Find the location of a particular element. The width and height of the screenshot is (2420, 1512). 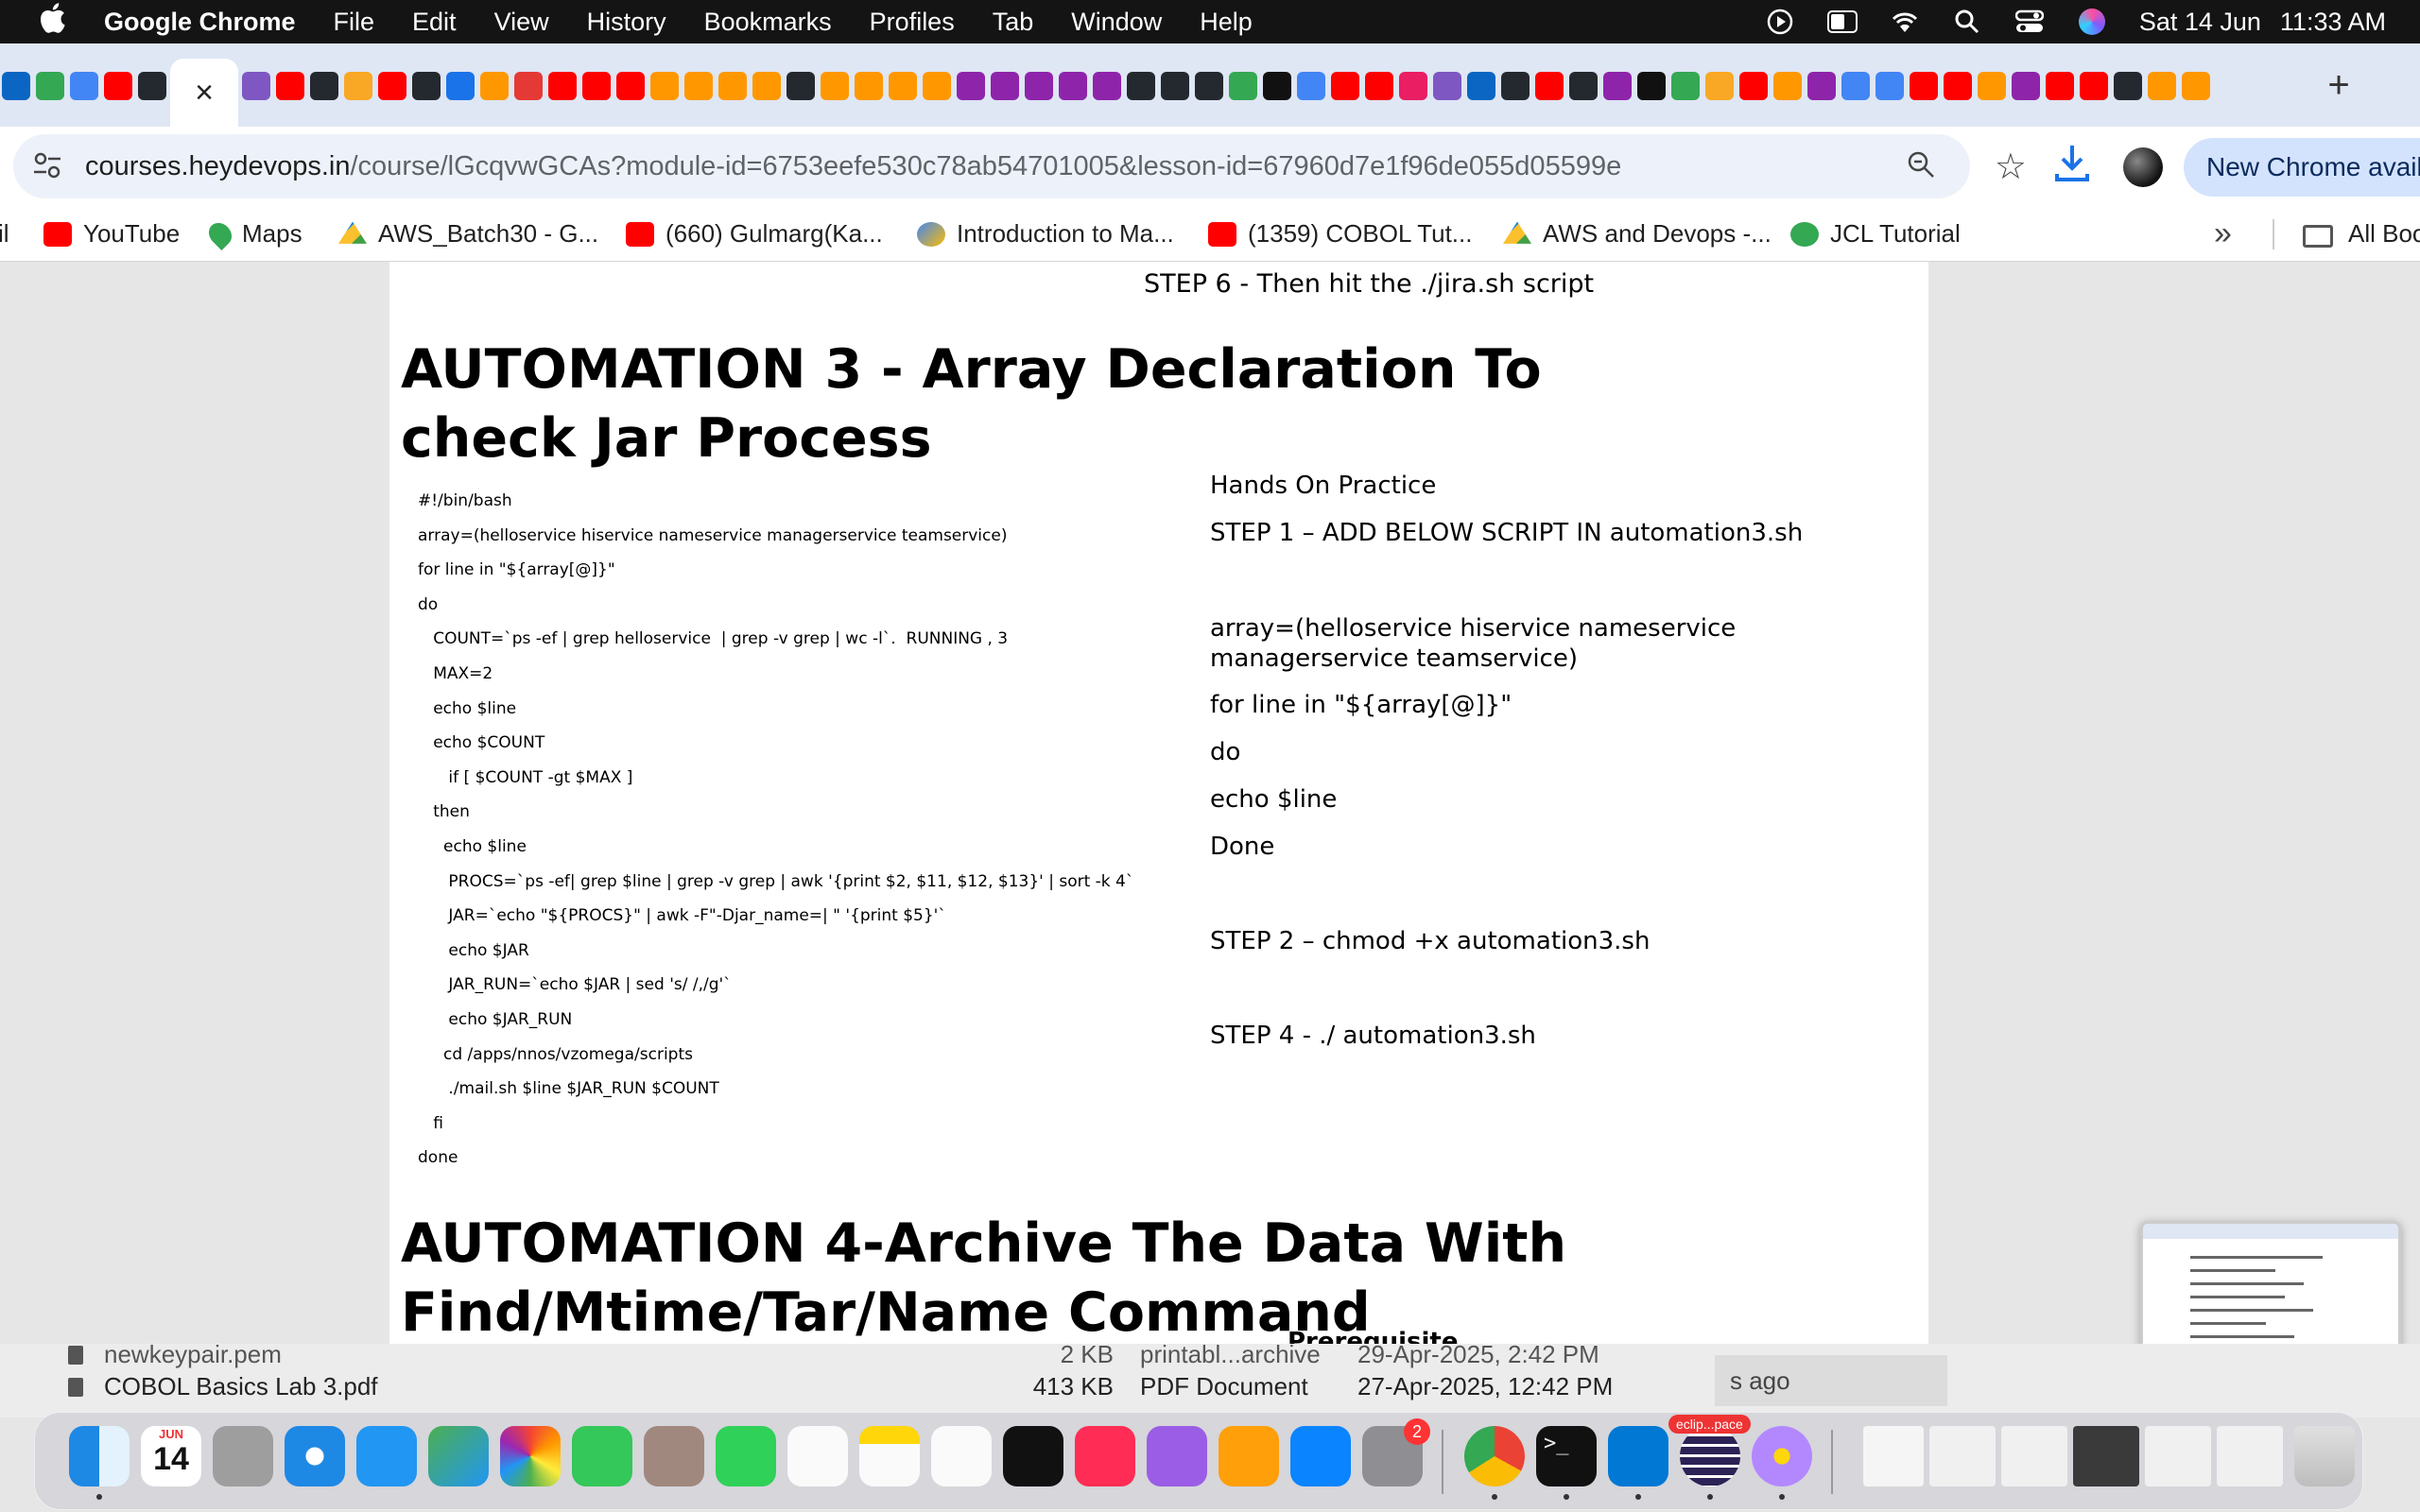

mail-icon is located at coordinates (386, 1456).